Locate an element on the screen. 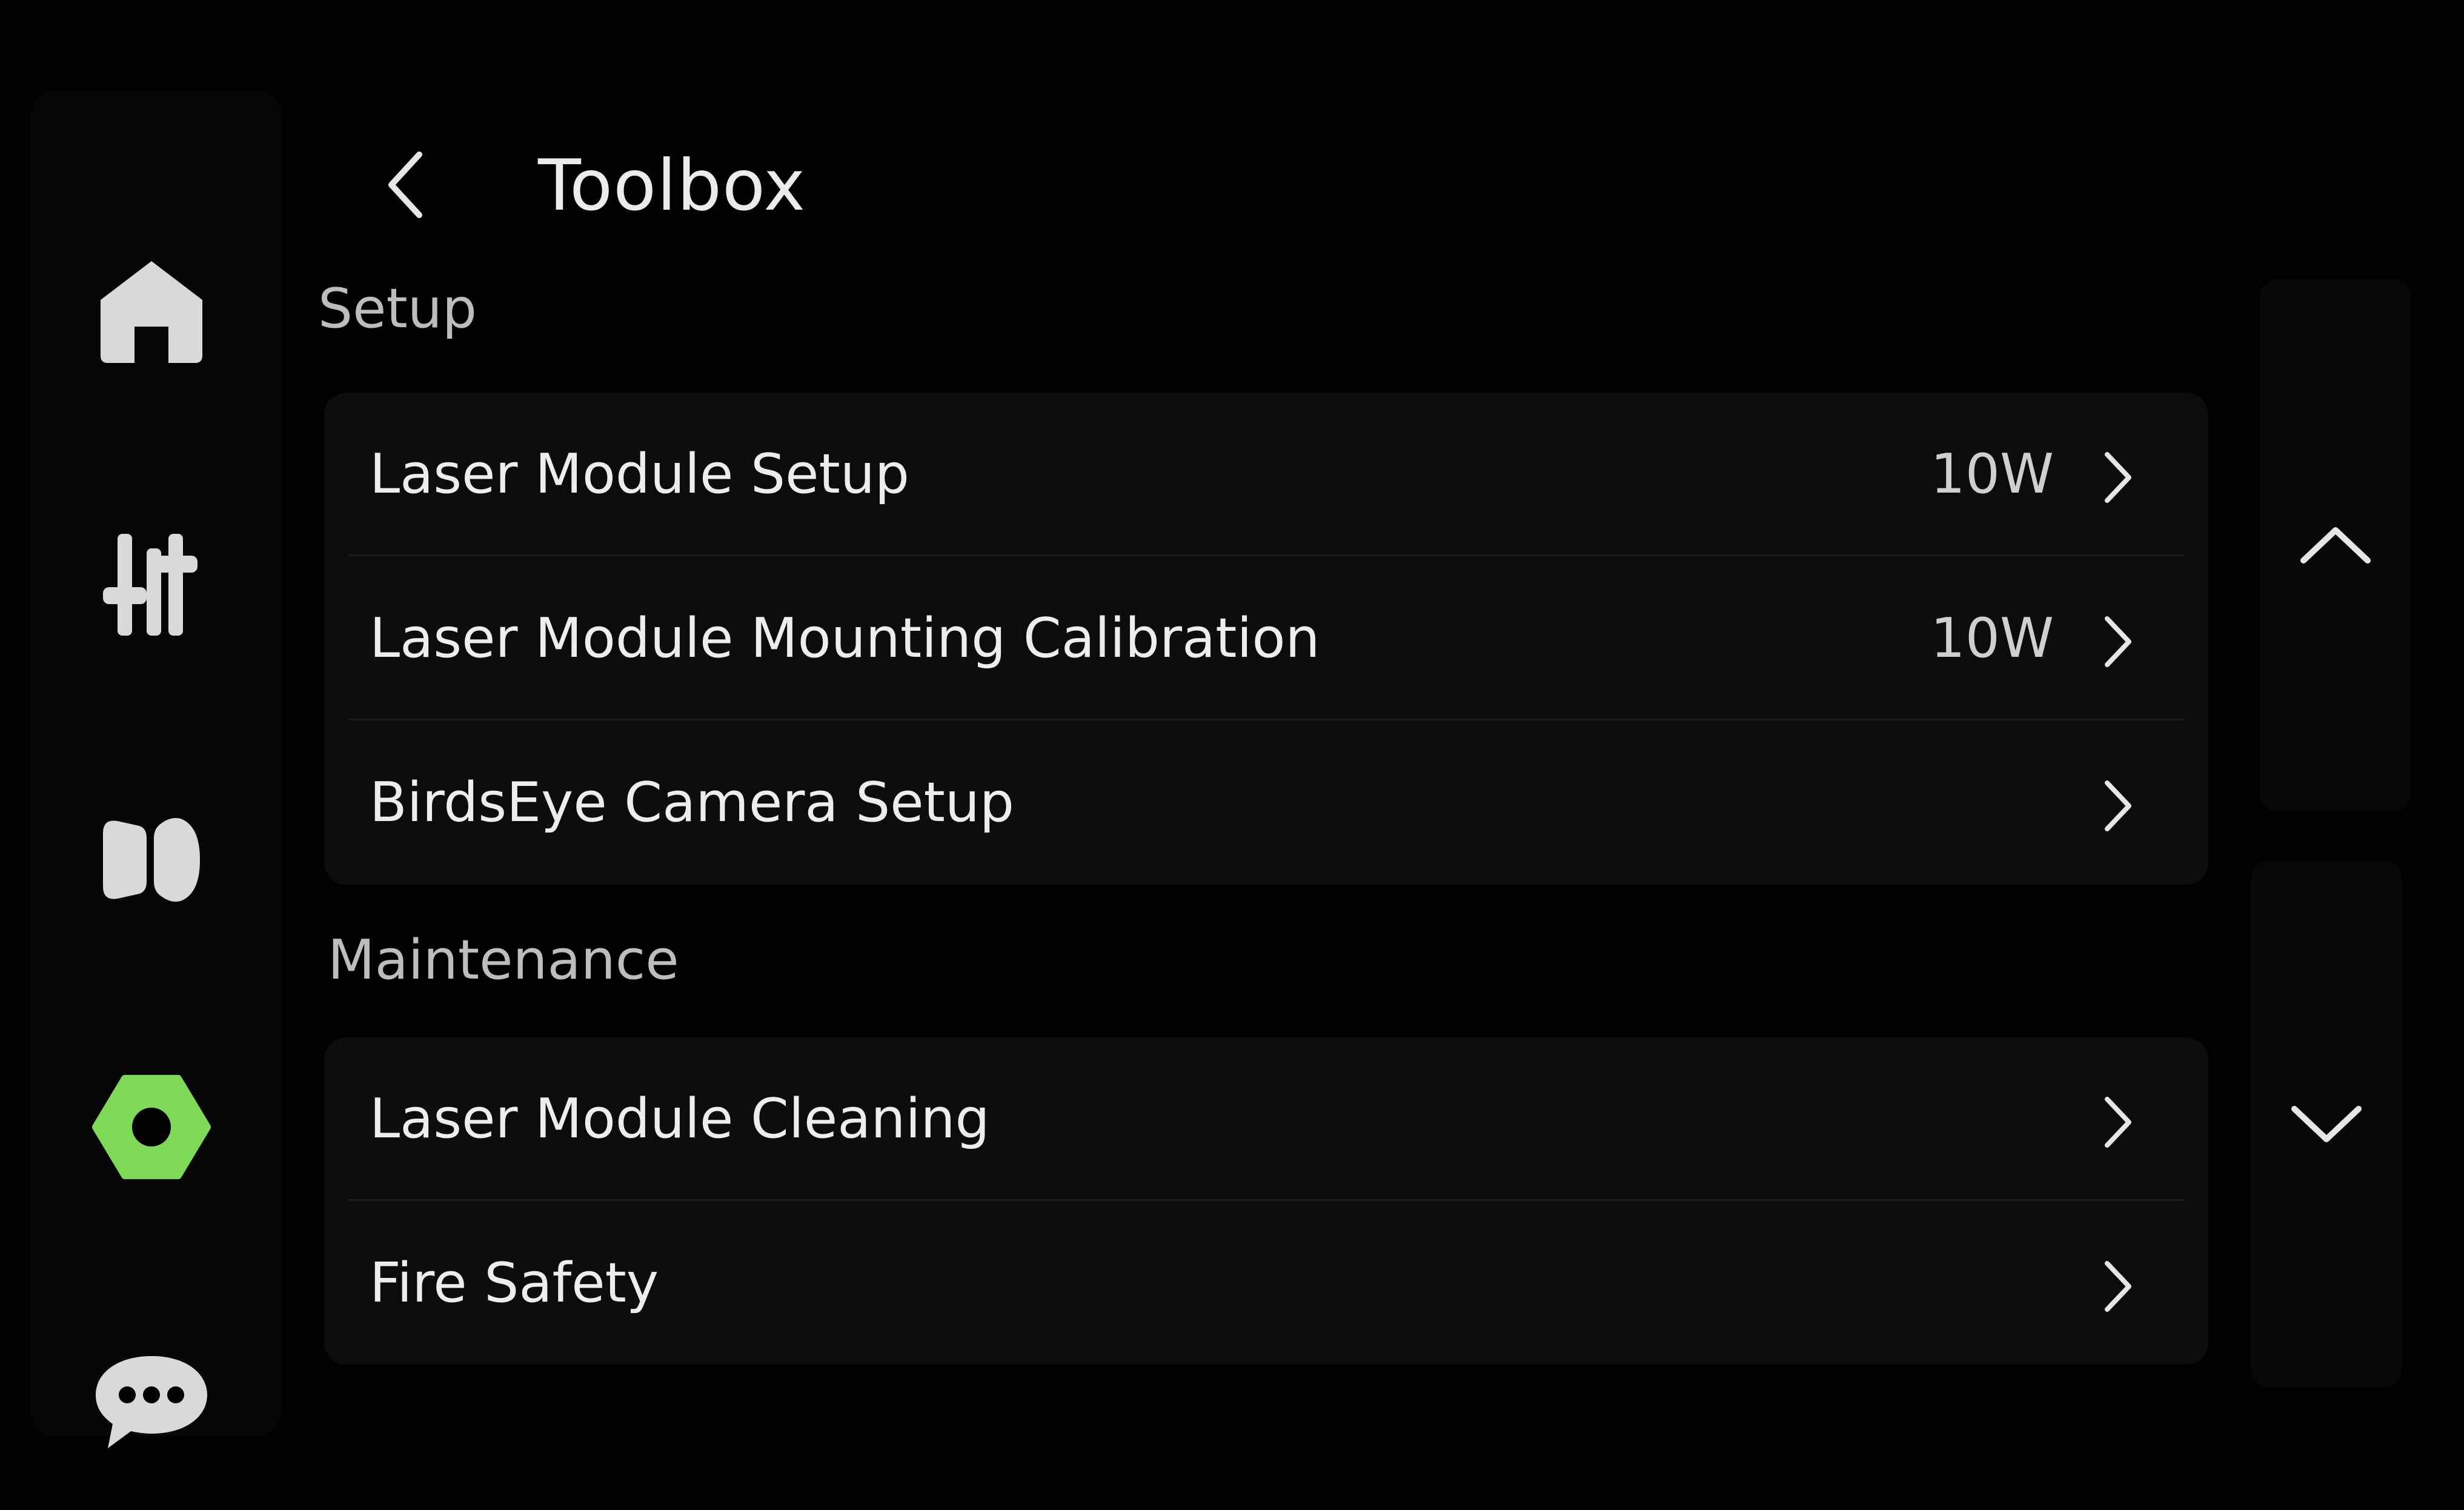 This screenshot has height=1510, width=2464. scroll-up-button is located at coordinates (2335, 545).